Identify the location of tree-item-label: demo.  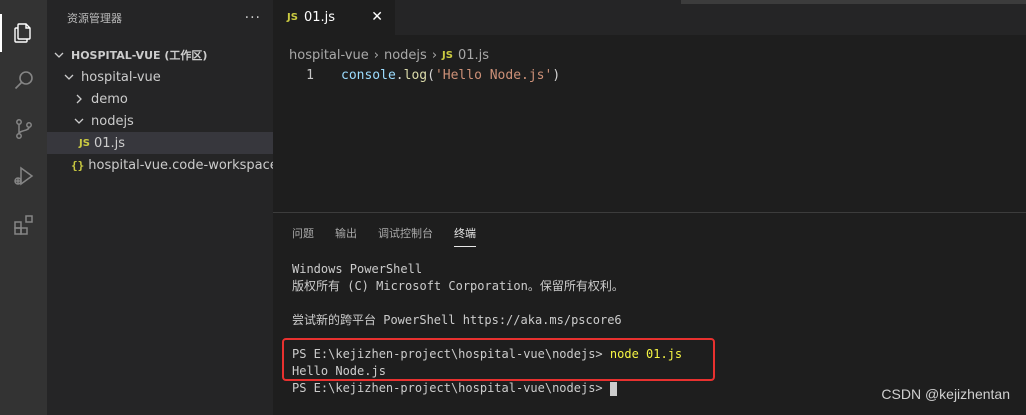
(109, 99).